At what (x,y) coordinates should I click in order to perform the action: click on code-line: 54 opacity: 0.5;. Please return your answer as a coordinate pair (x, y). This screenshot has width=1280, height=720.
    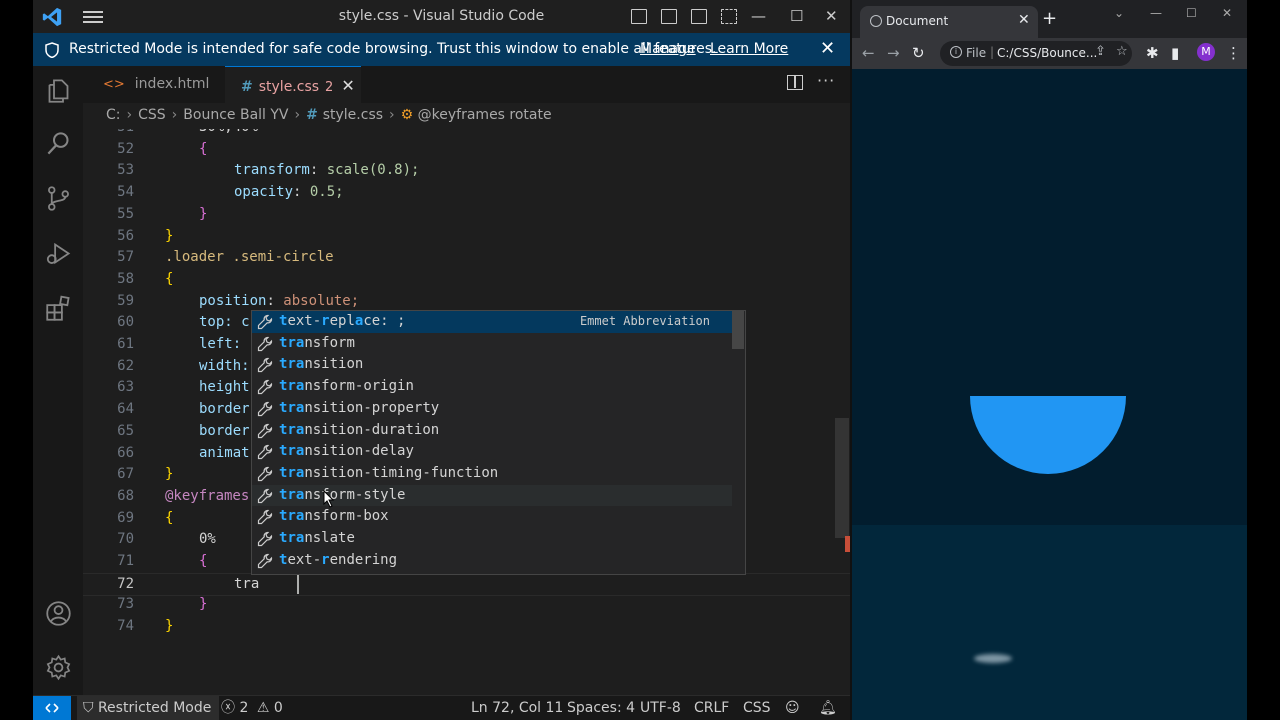
    Looking at the image, I should click on (466, 193).